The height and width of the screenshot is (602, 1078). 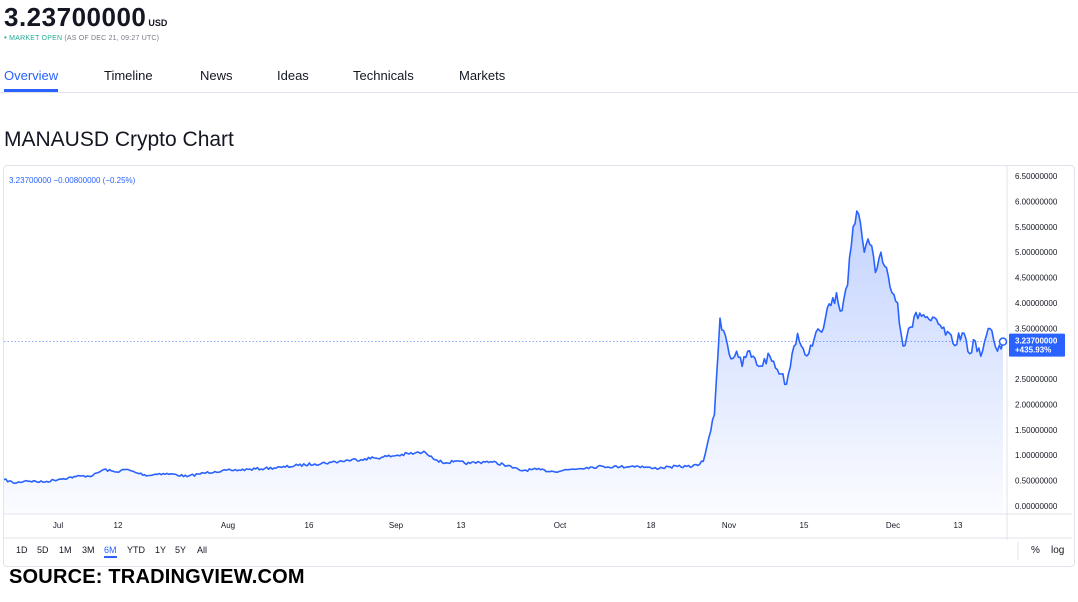 What do you see at coordinates (1035, 550) in the screenshot?
I see `percent-scale-toggle: %` at bounding box center [1035, 550].